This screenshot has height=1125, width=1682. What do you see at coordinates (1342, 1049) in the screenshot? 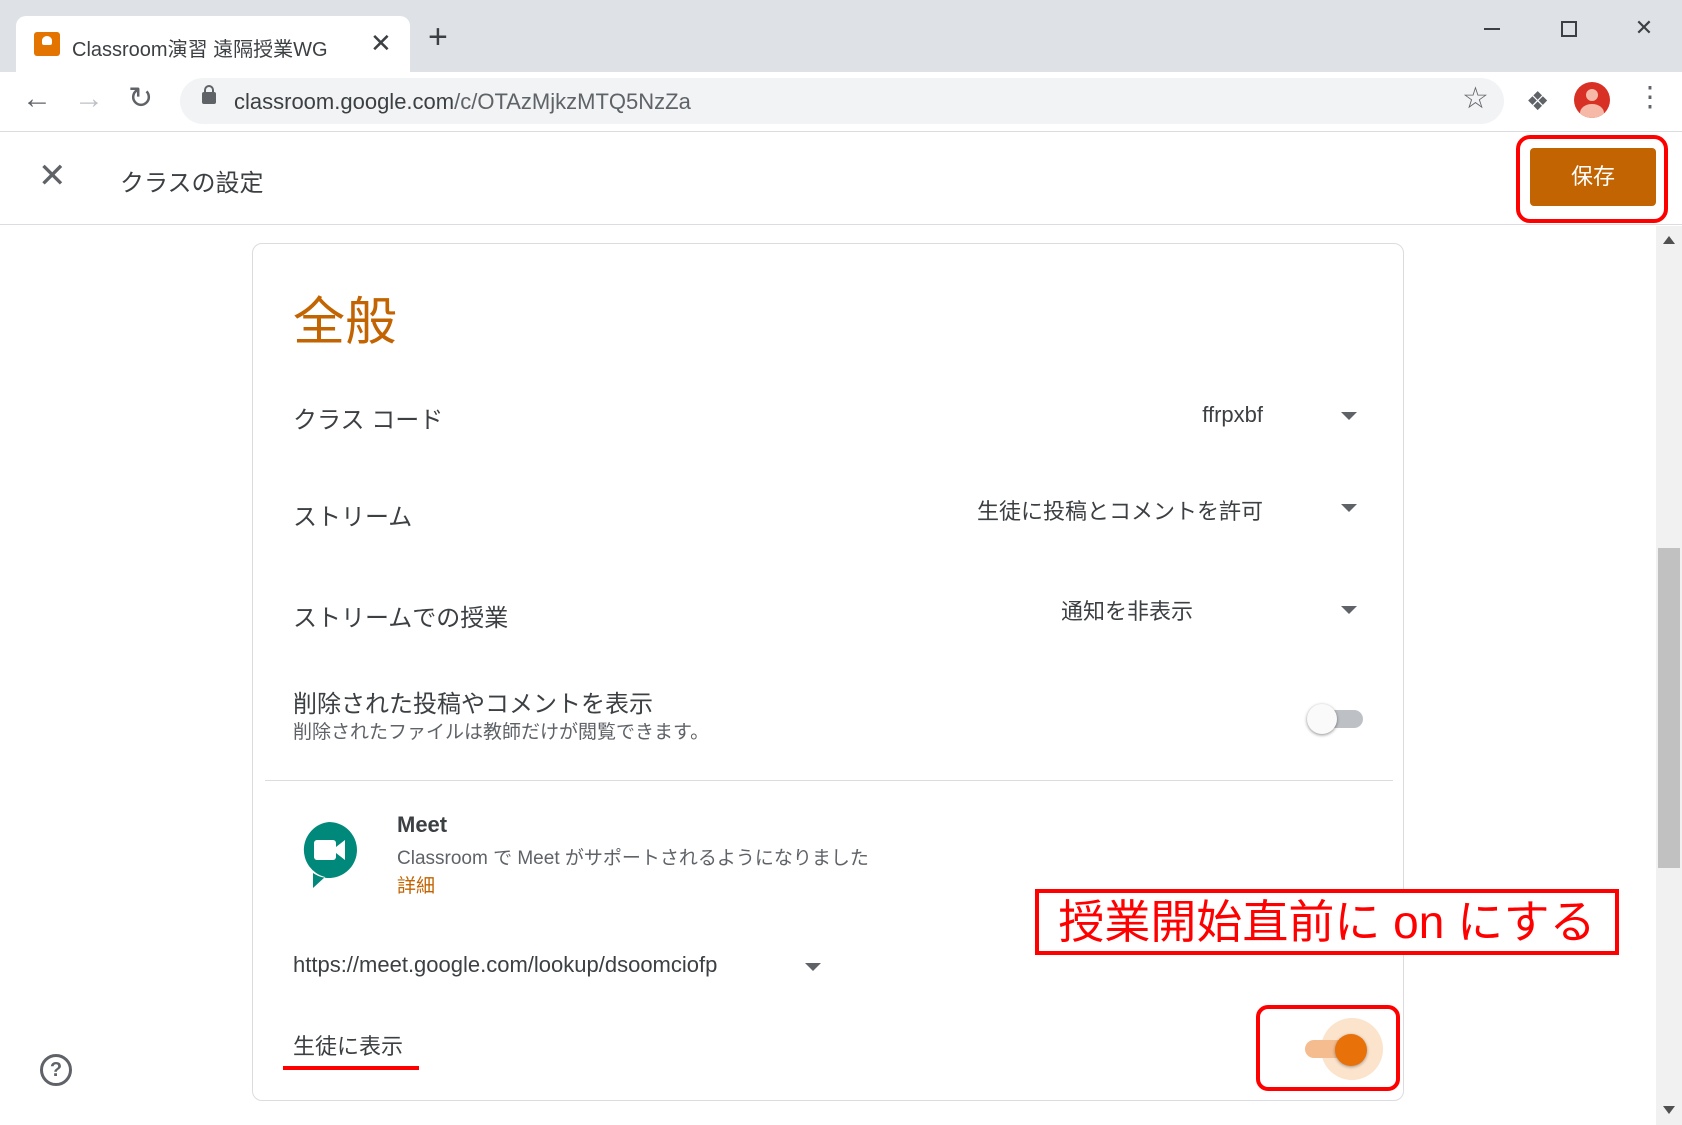
I see `visible-to-students-toggle` at bounding box center [1342, 1049].